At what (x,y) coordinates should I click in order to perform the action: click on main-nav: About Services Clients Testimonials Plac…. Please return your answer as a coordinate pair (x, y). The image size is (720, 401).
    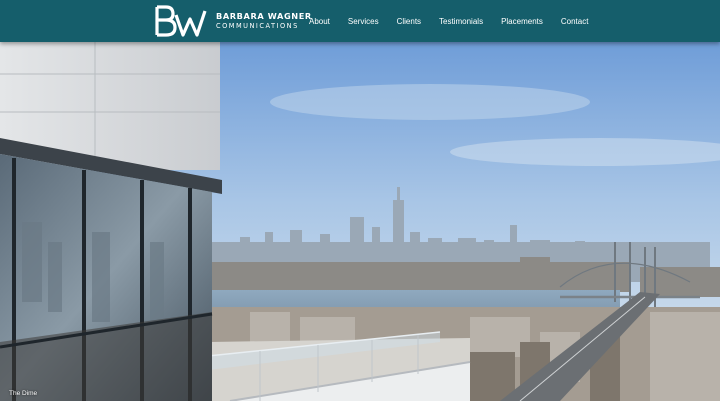
    Looking at the image, I should click on (448, 21).